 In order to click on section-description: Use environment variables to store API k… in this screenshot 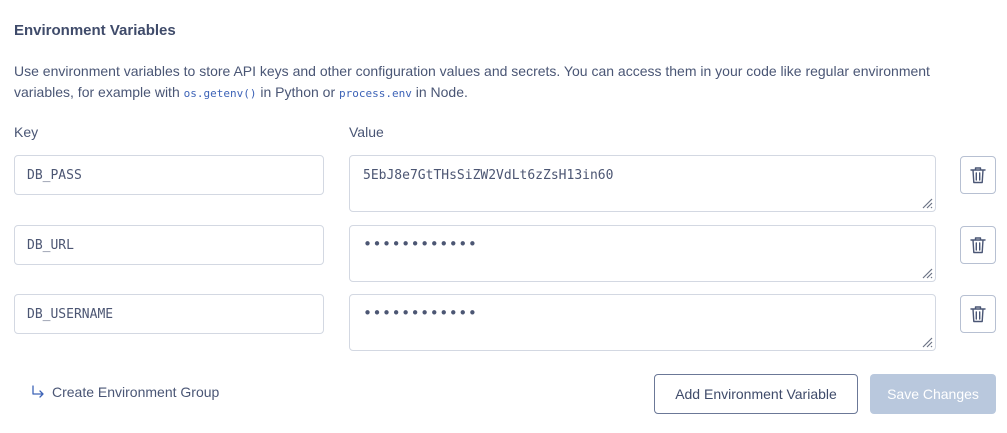, I will do `click(501, 82)`.